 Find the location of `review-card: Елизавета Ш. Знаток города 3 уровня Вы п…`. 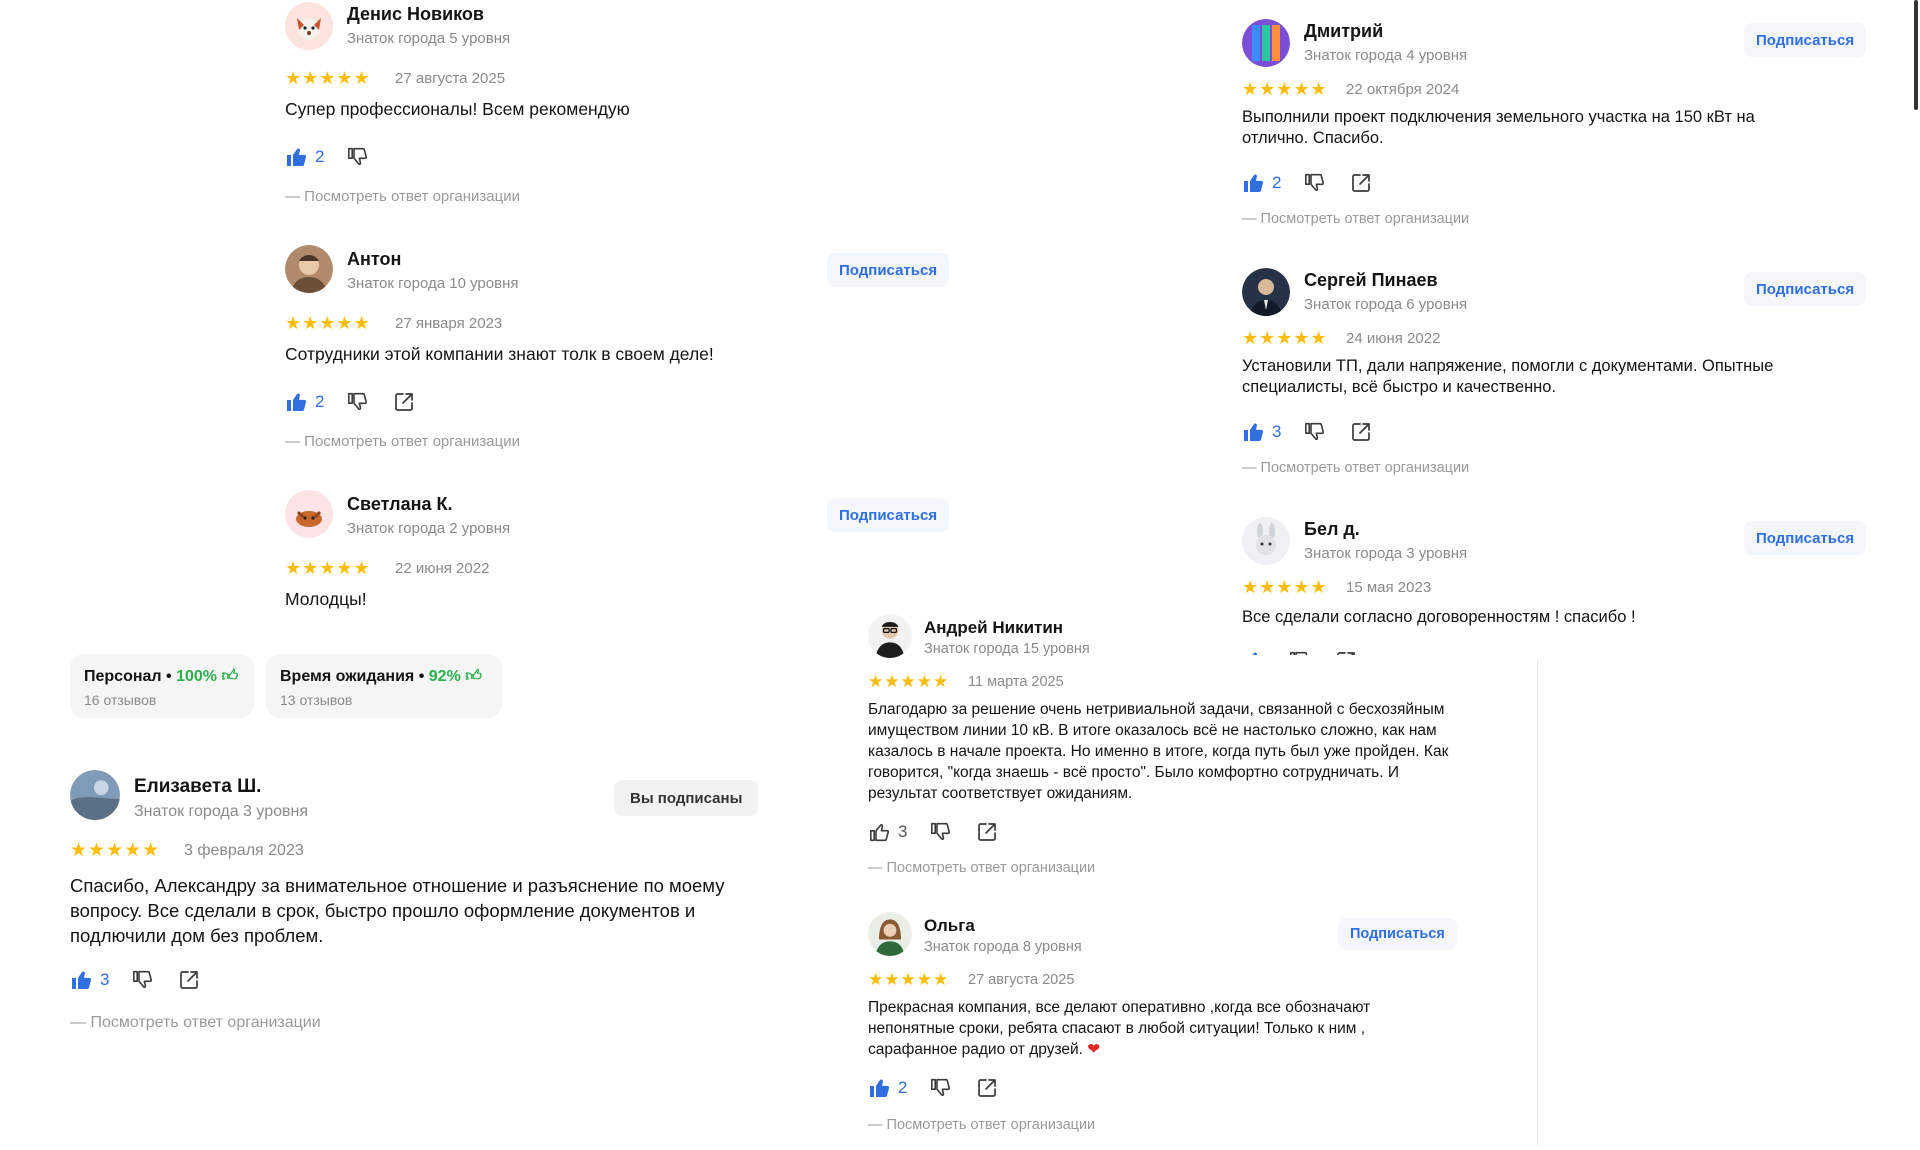

review-card: Елизавета Ш. Знаток города 3 уровня Вы п… is located at coordinates (420, 905).